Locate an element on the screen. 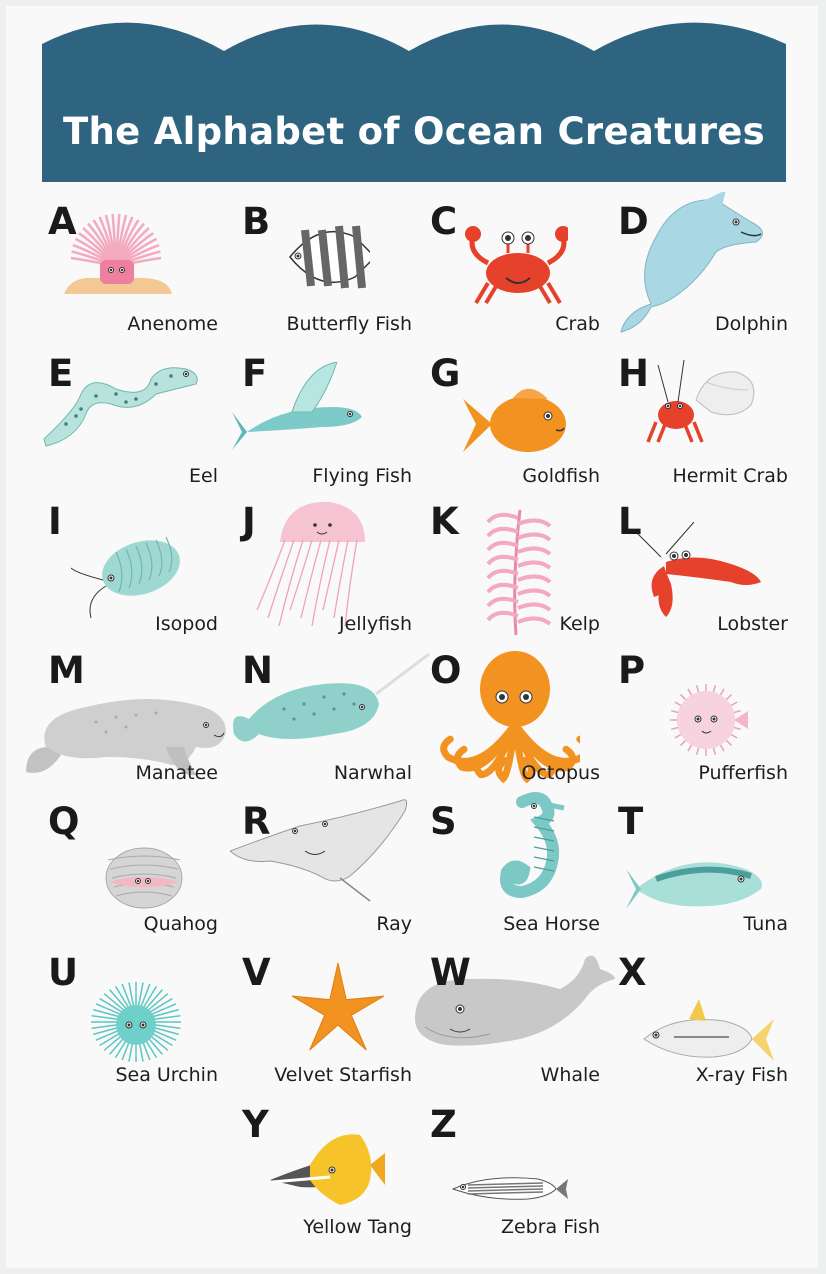 The width and height of the screenshot is (826, 1274). creature-cell: M Manatee is located at coordinates (126, 715).